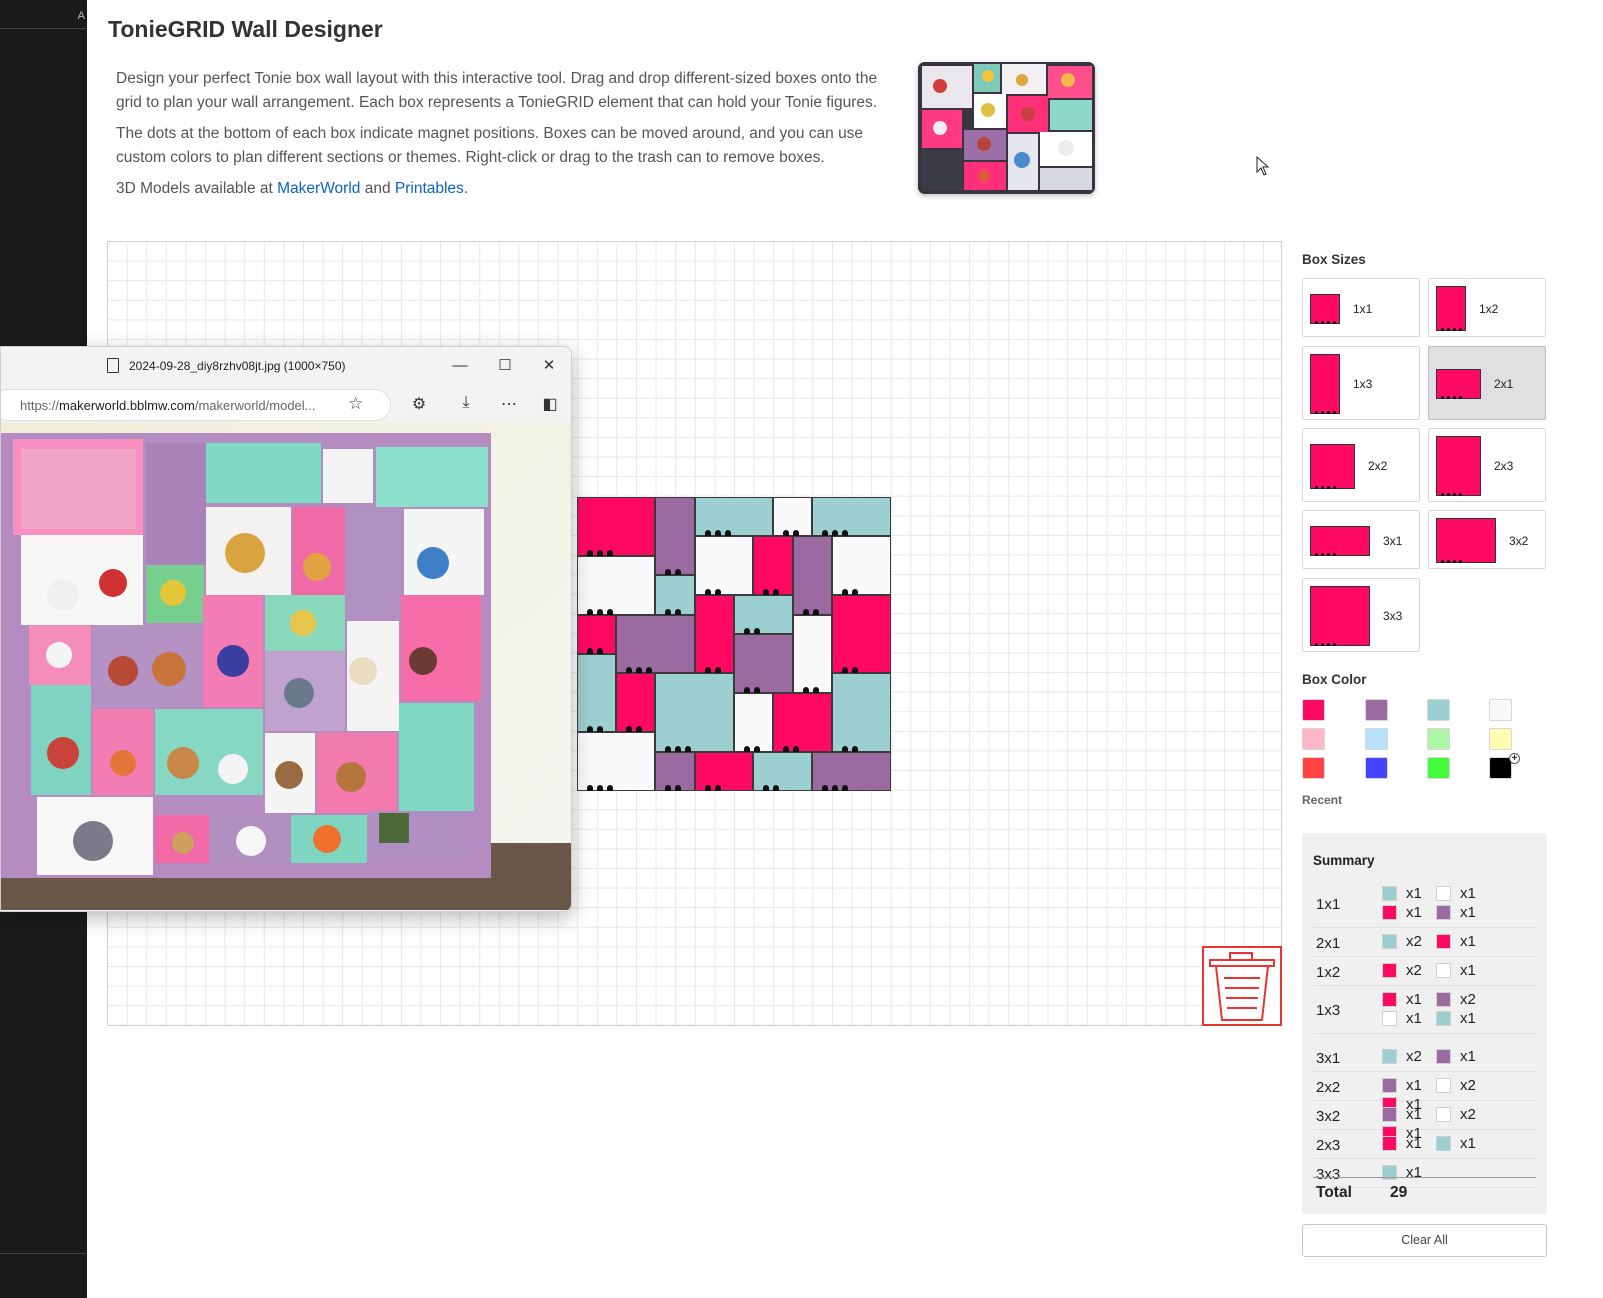 The height and width of the screenshot is (1298, 1603). What do you see at coordinates (1361, 465) in the screenshot?
I see `size-option-2x2: 2x2` at bounding box center [1361, 465].